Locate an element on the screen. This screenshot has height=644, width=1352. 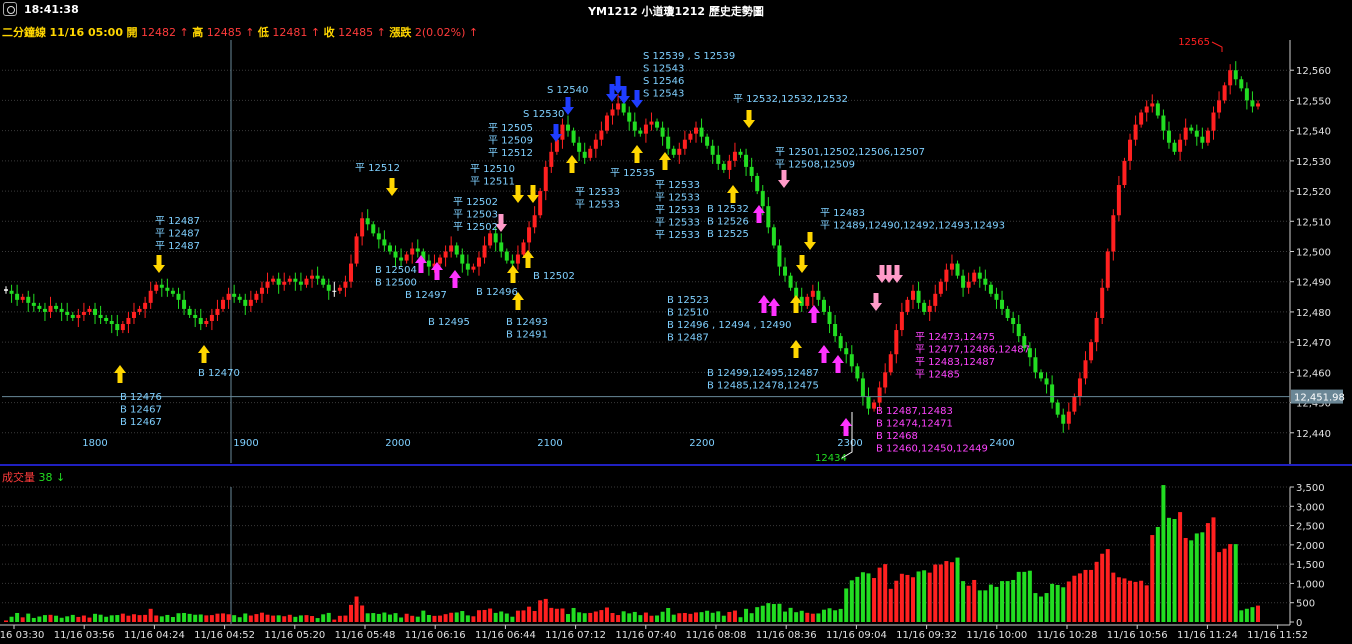
price-tick-label: 12,470 is located at coordinates (1313, 343).